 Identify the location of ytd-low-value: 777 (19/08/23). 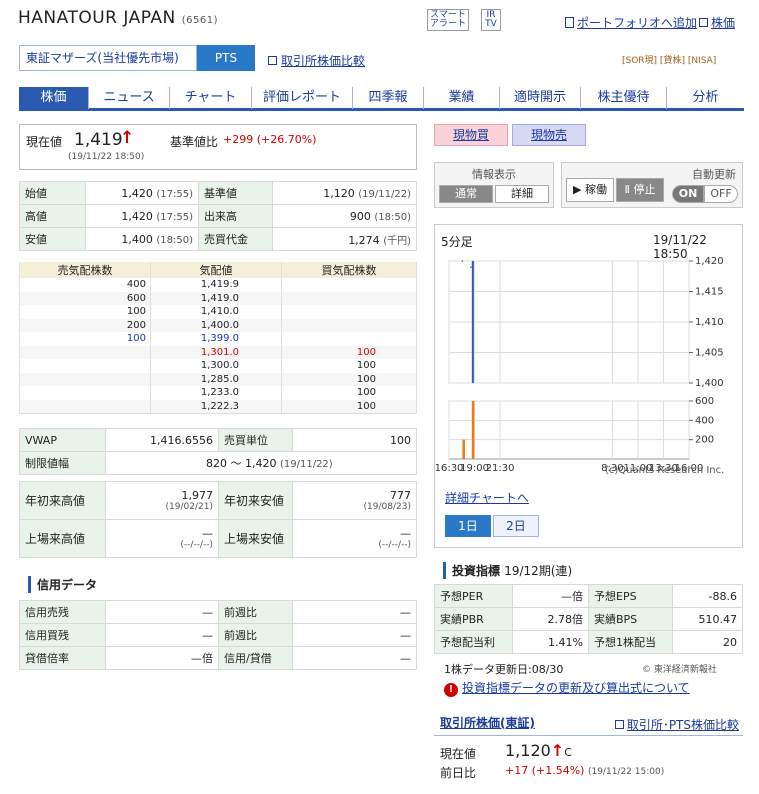
(354, 500).